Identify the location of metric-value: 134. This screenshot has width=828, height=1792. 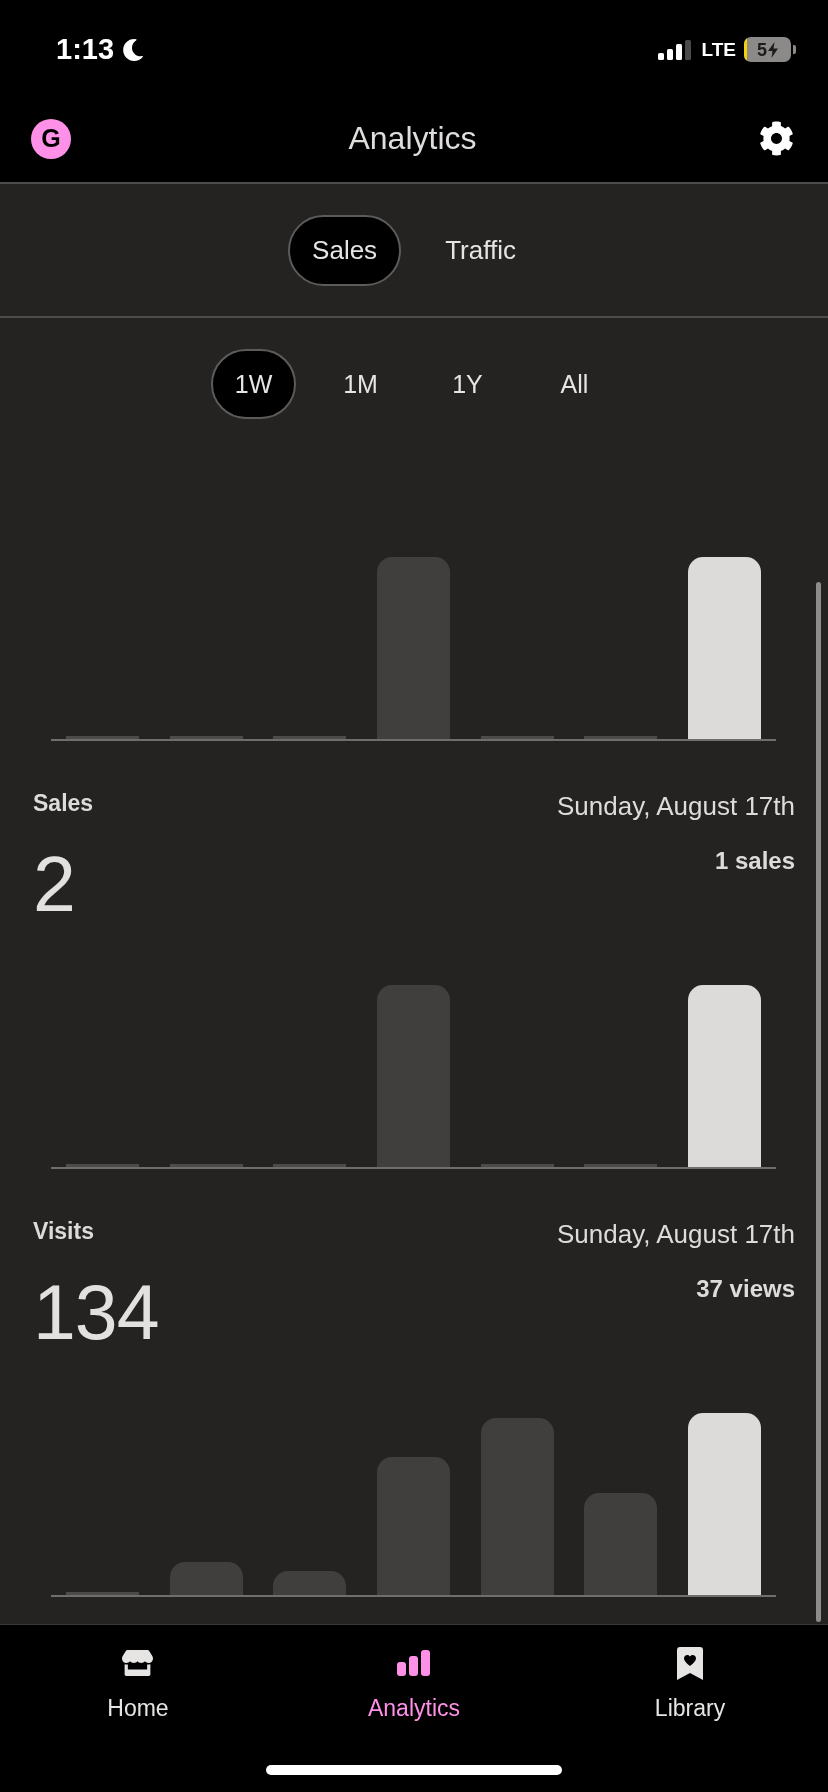
(96, 1312).